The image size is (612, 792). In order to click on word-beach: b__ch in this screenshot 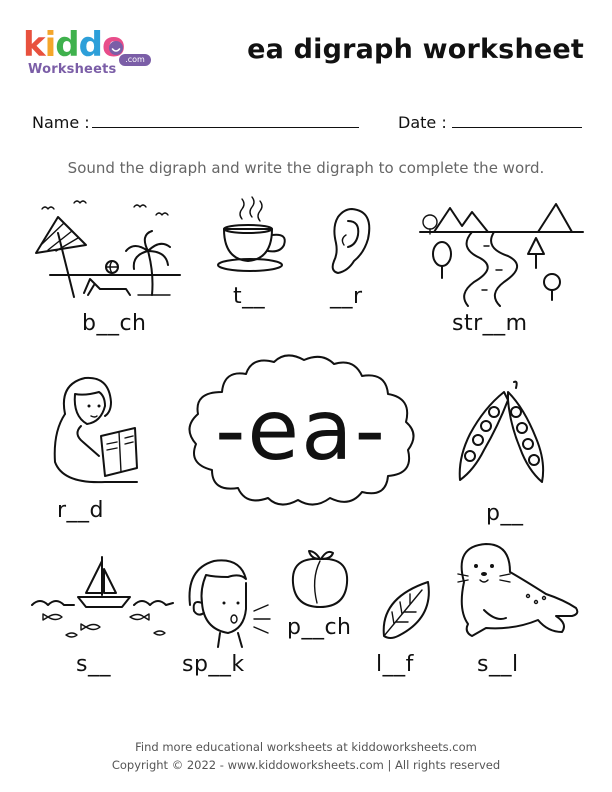, I will do `click(114, 323)`.